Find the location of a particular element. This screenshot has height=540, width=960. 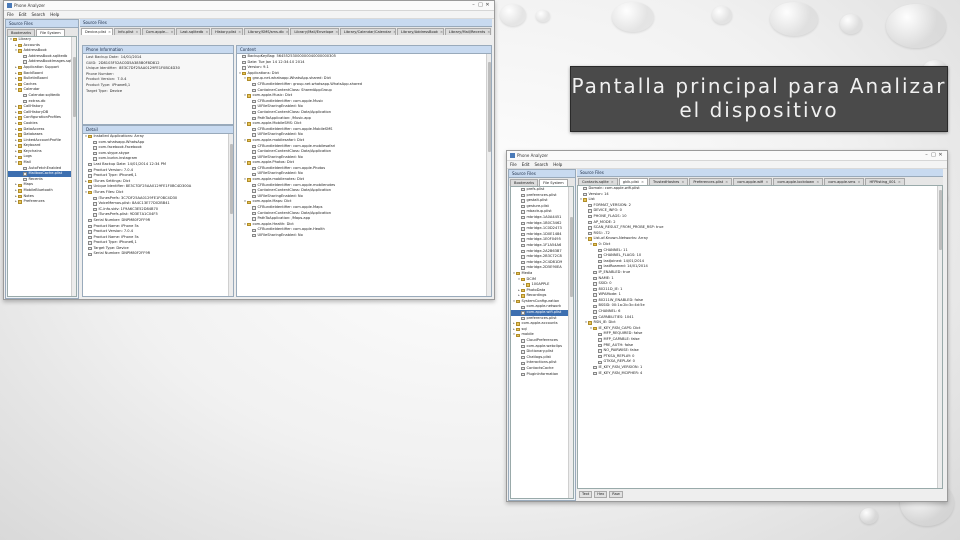

viewer-tab-label: com.apple.wifi is located at coordinates (750, 182).